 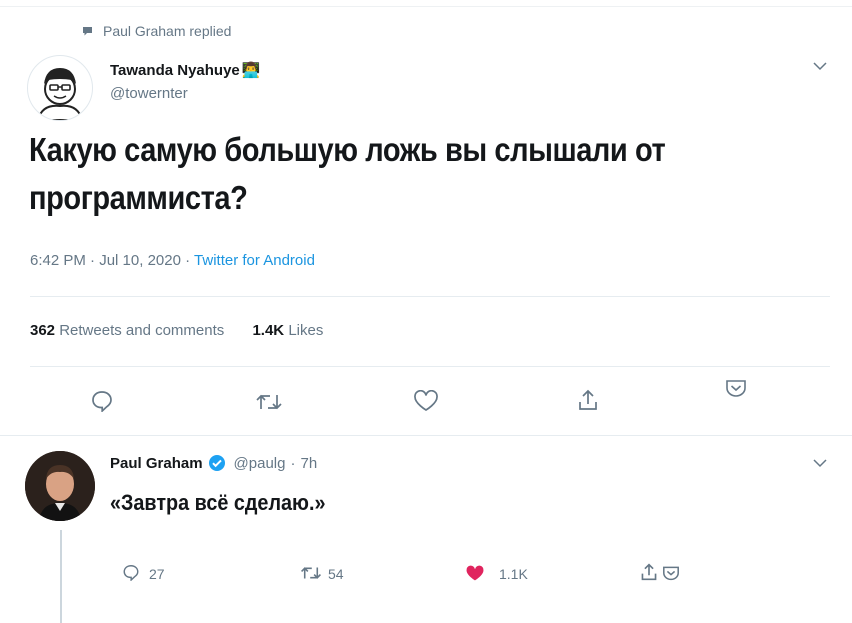 What do you see at coordinates (308, 463) in the screenshot?
I see `reply-time: 7h` at bounding box center [308, 463].